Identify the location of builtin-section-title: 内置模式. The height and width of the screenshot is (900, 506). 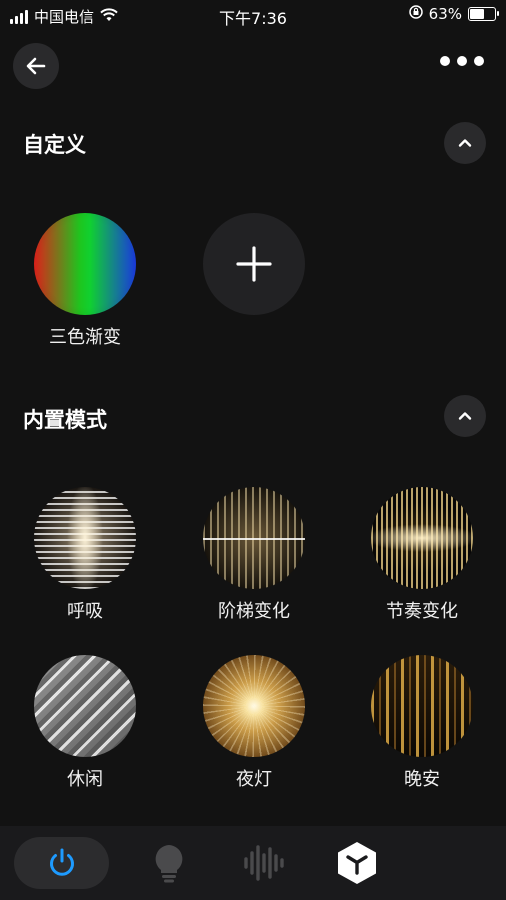
(65, 420).